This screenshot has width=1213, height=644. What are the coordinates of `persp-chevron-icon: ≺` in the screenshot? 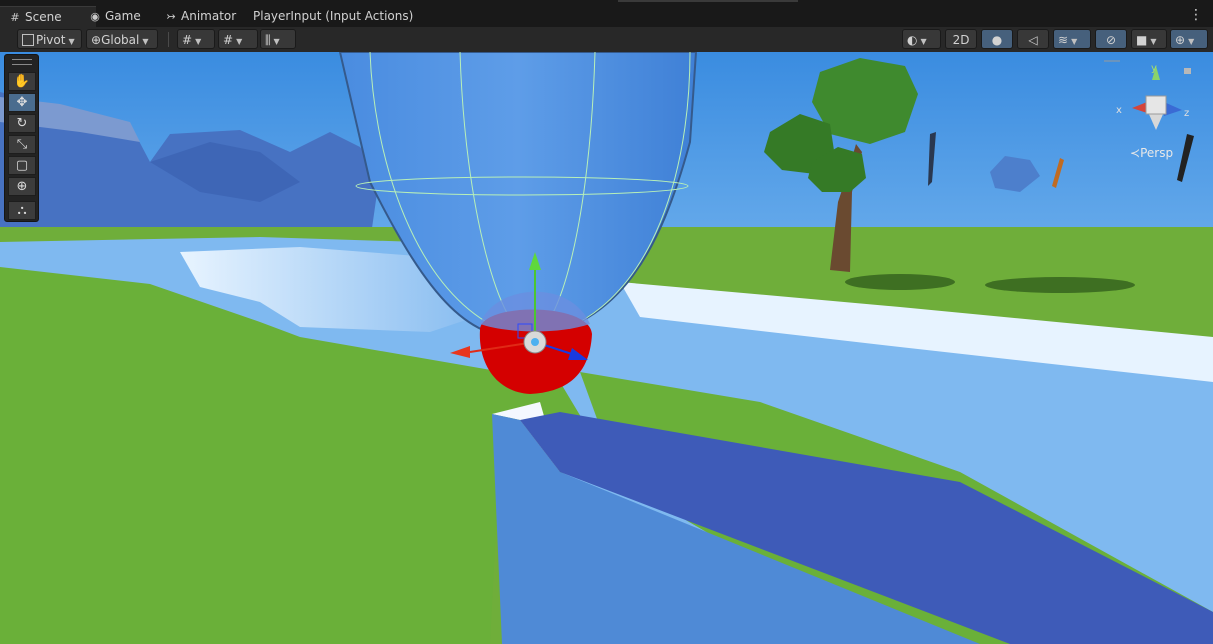 It's located at (1135, 153).